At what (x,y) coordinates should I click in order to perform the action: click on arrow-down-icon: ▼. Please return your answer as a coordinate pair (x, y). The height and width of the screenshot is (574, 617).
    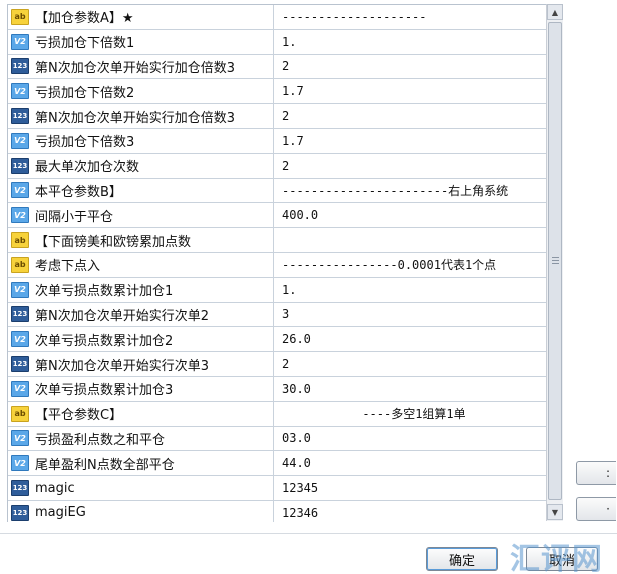
    Looking at the image, I should click on (555, 512).